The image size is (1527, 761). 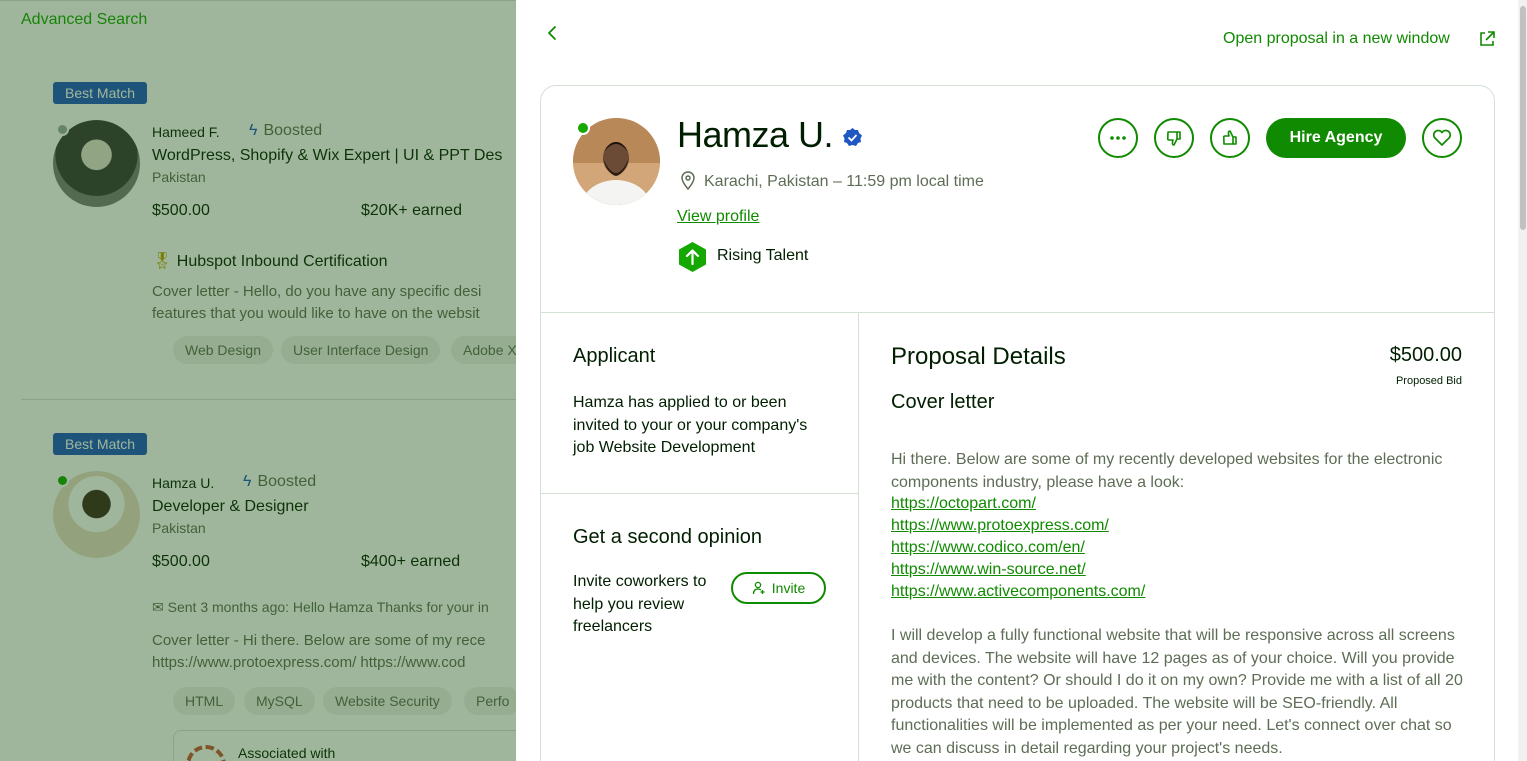 I want to click on portfolio-link: https://octopart.com/, so click(x=1018, y=504).